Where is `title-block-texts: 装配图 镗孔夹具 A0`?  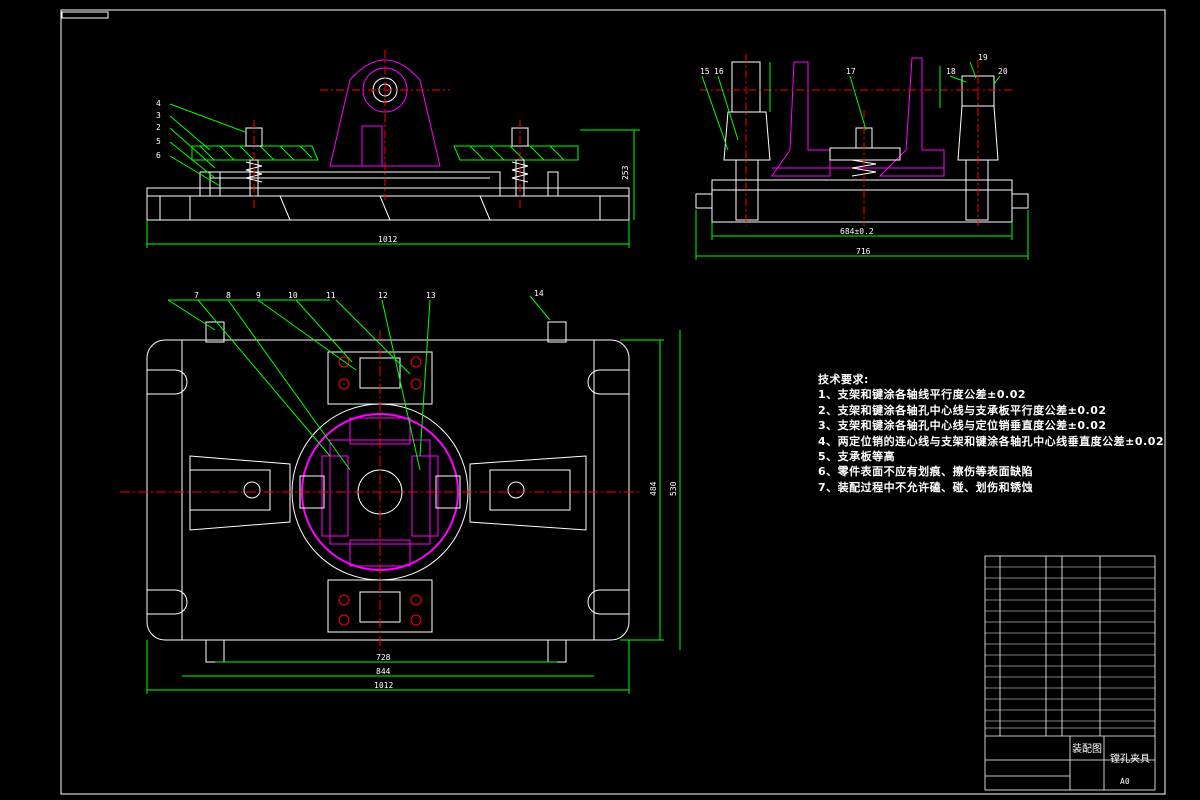 title-block-texts: 装配图 镗孔夹具 A0 is located at coordinates (1111, 764).